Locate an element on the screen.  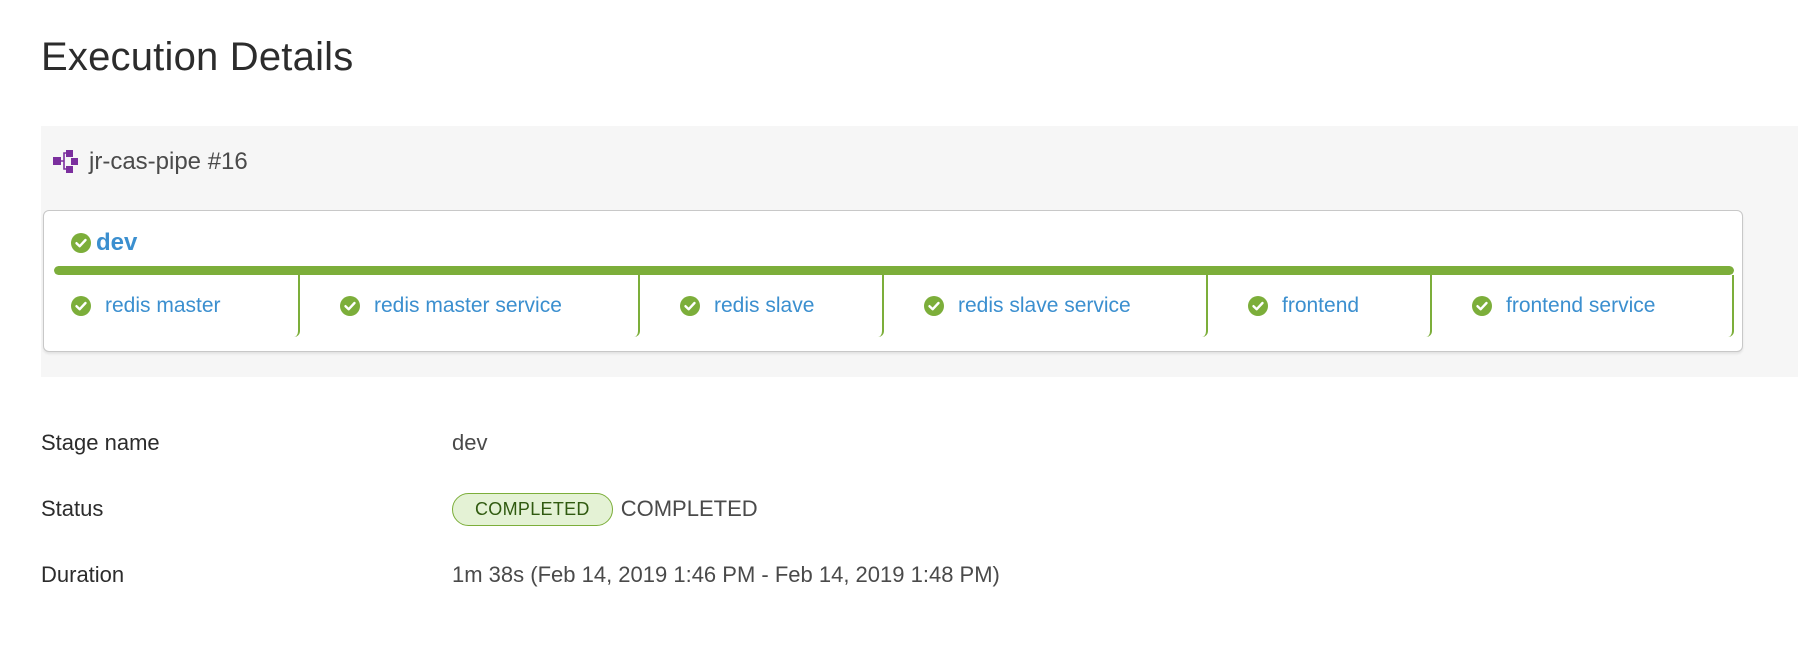
stage-header: dev is located at coordinates (104, 243).